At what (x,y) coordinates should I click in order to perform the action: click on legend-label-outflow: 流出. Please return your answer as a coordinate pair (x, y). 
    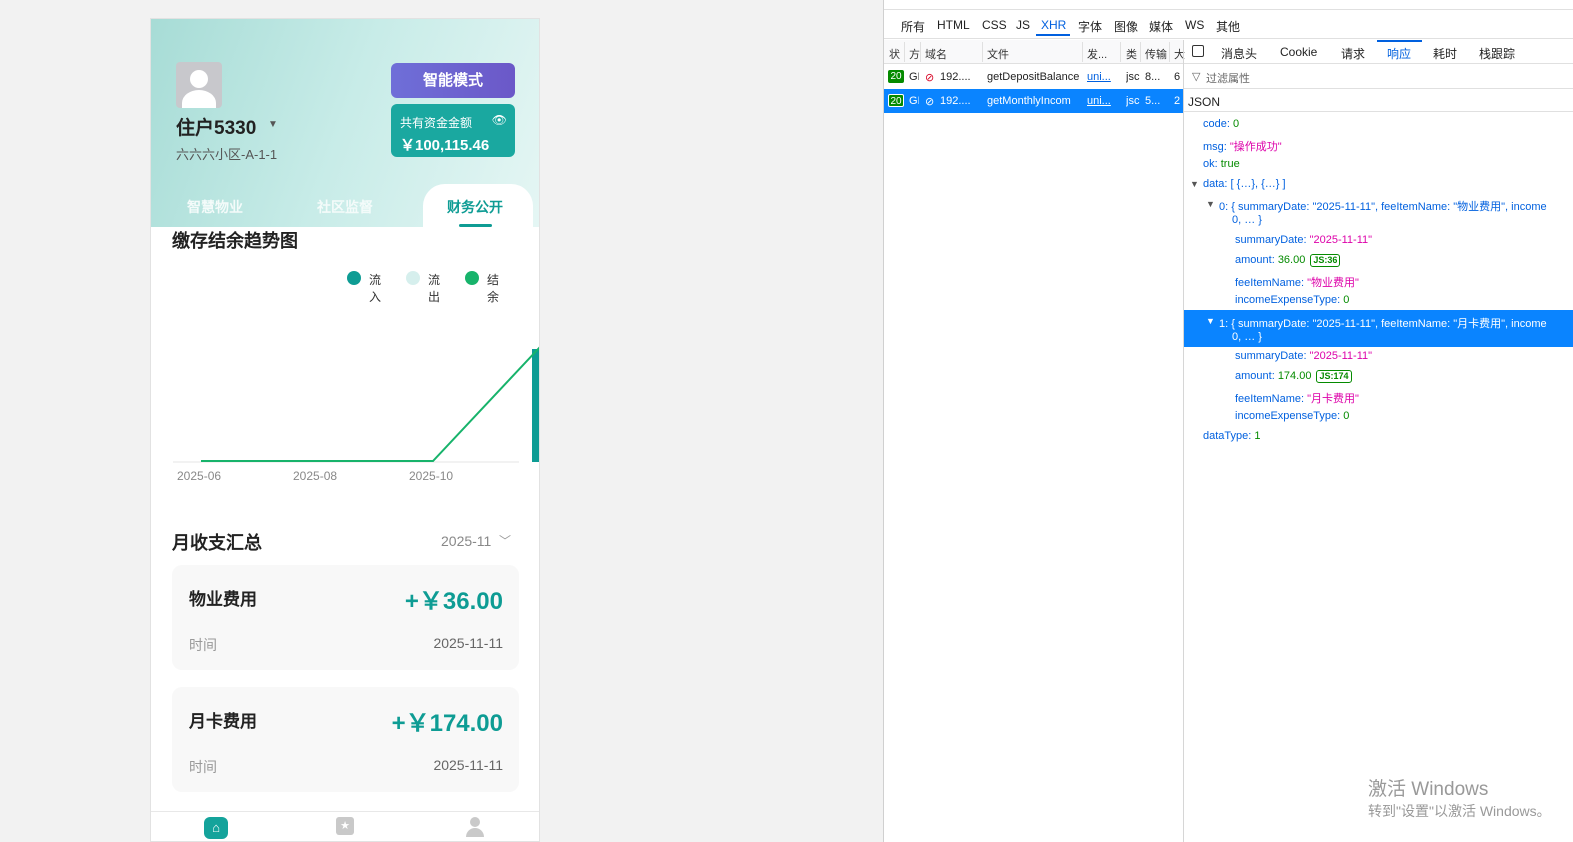
    Looking at the image, I should click on (434, 288).